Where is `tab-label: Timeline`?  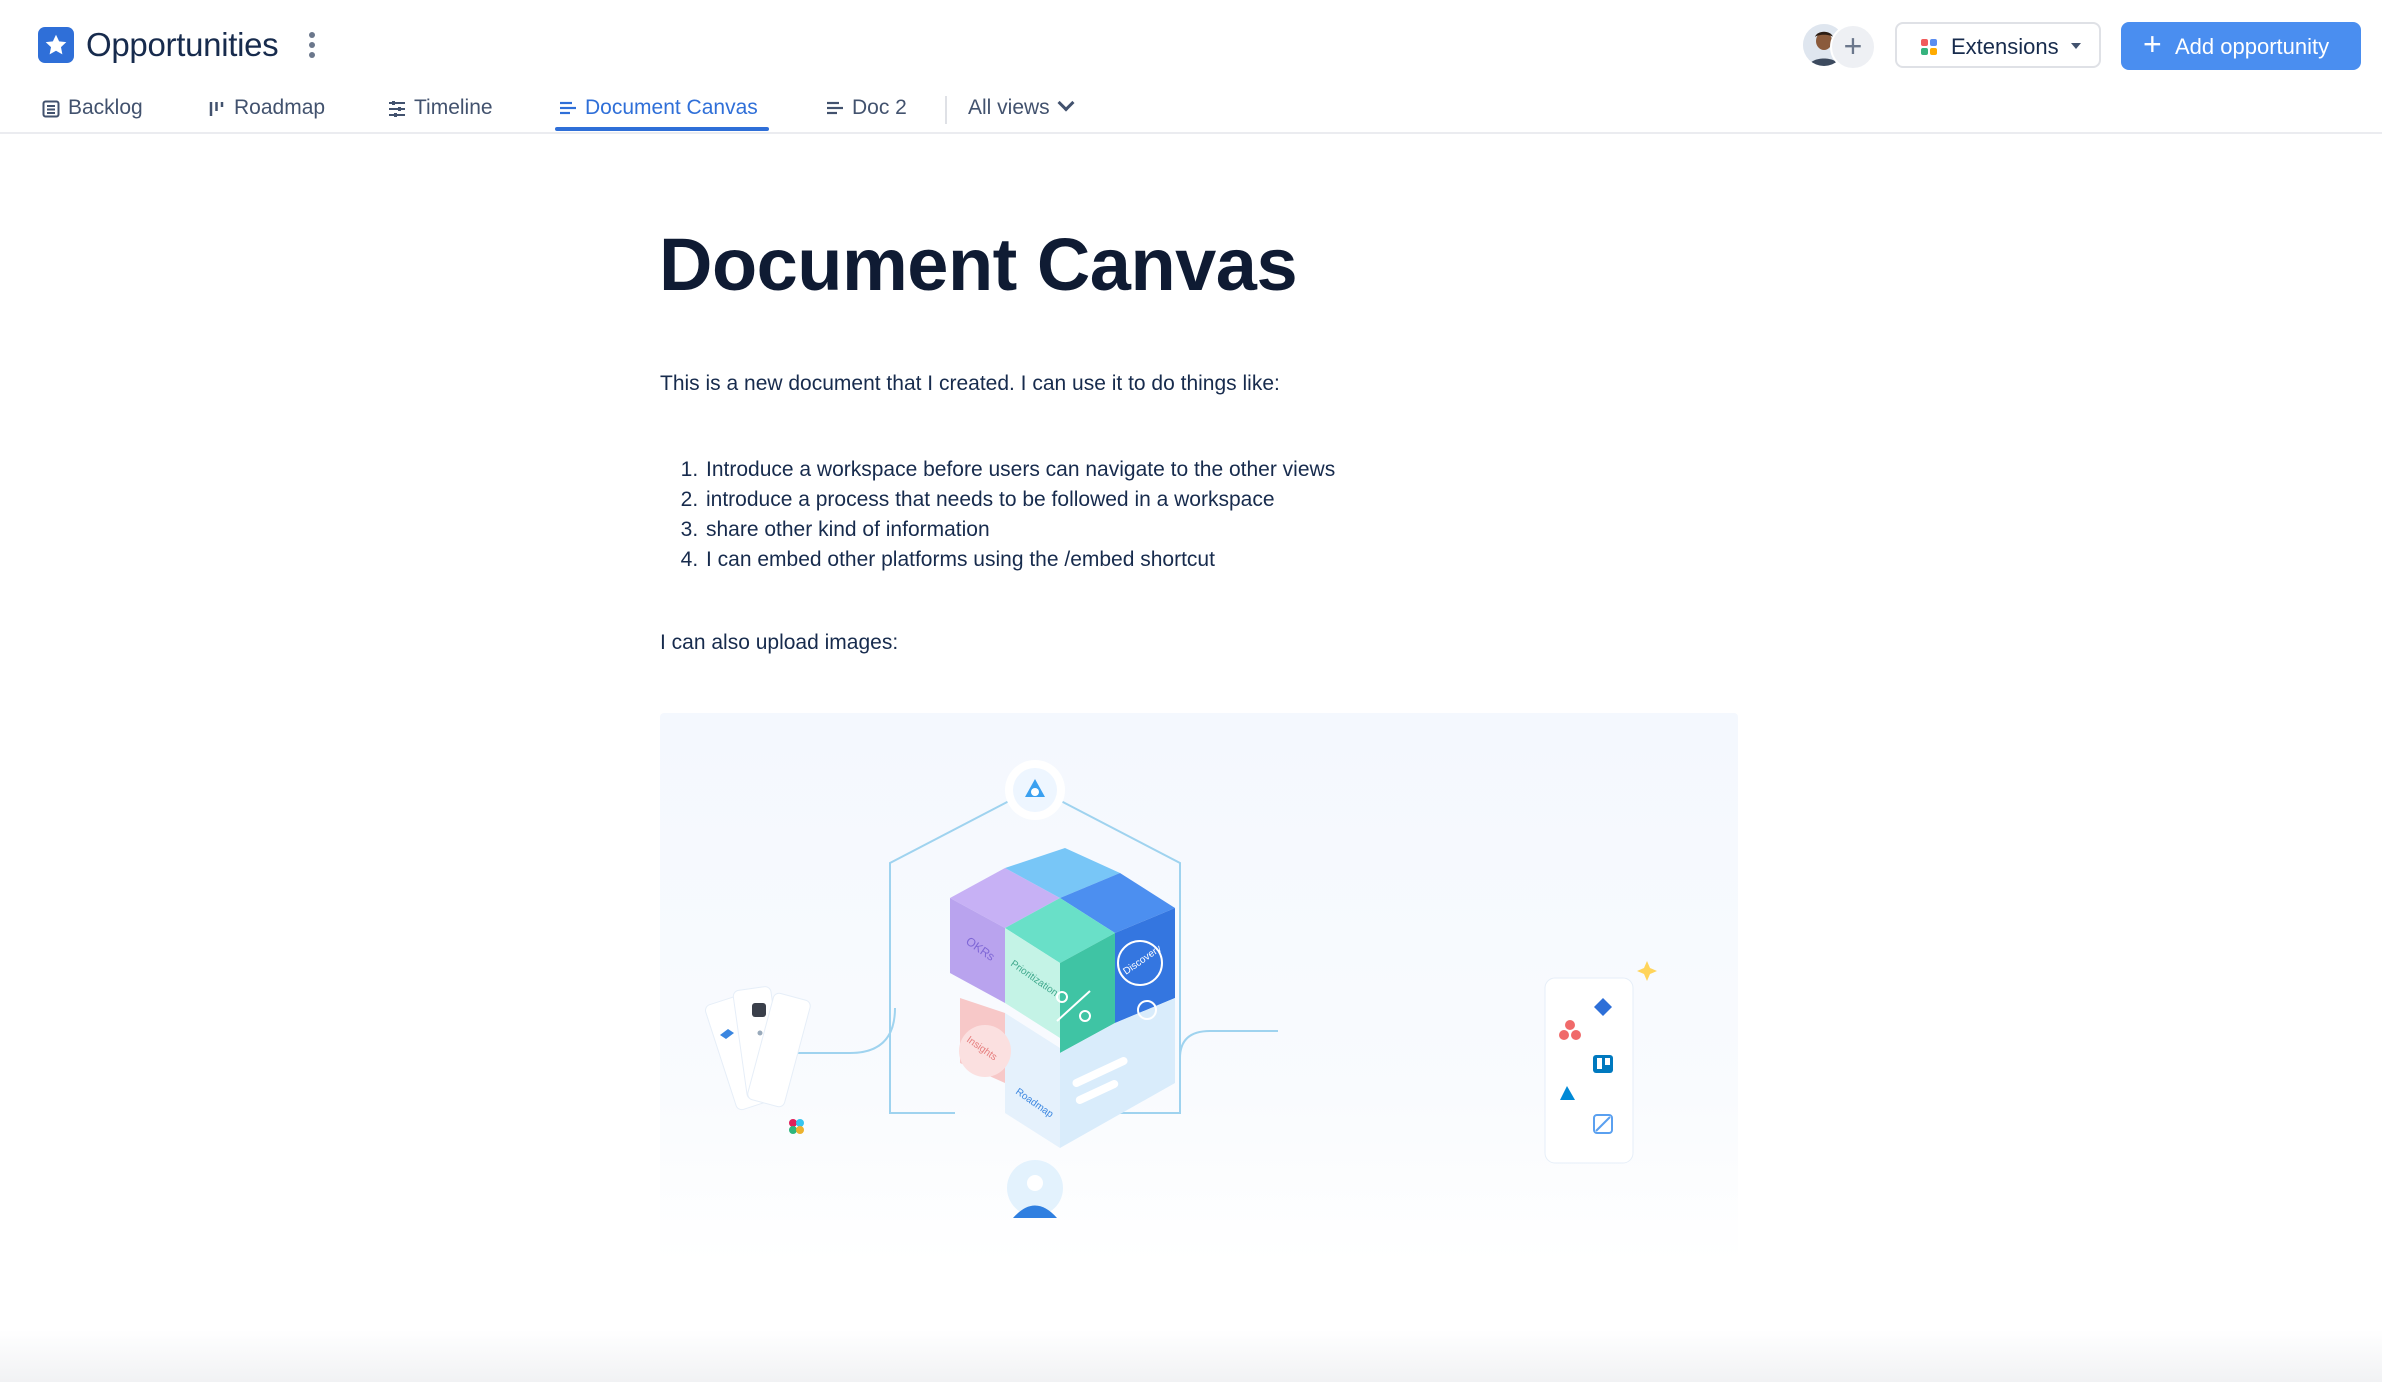 tab-label: Timeline is located at coordinates (453, 107).